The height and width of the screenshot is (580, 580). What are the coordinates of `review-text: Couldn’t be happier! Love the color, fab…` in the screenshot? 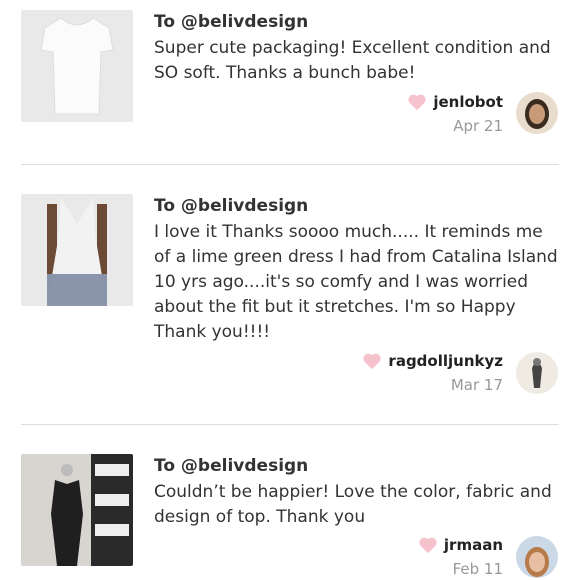 It's located at (353, 504).